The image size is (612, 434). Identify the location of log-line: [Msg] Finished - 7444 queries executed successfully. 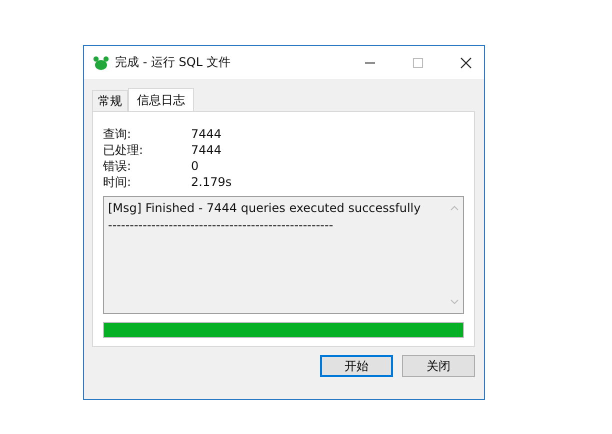
(265, 208).